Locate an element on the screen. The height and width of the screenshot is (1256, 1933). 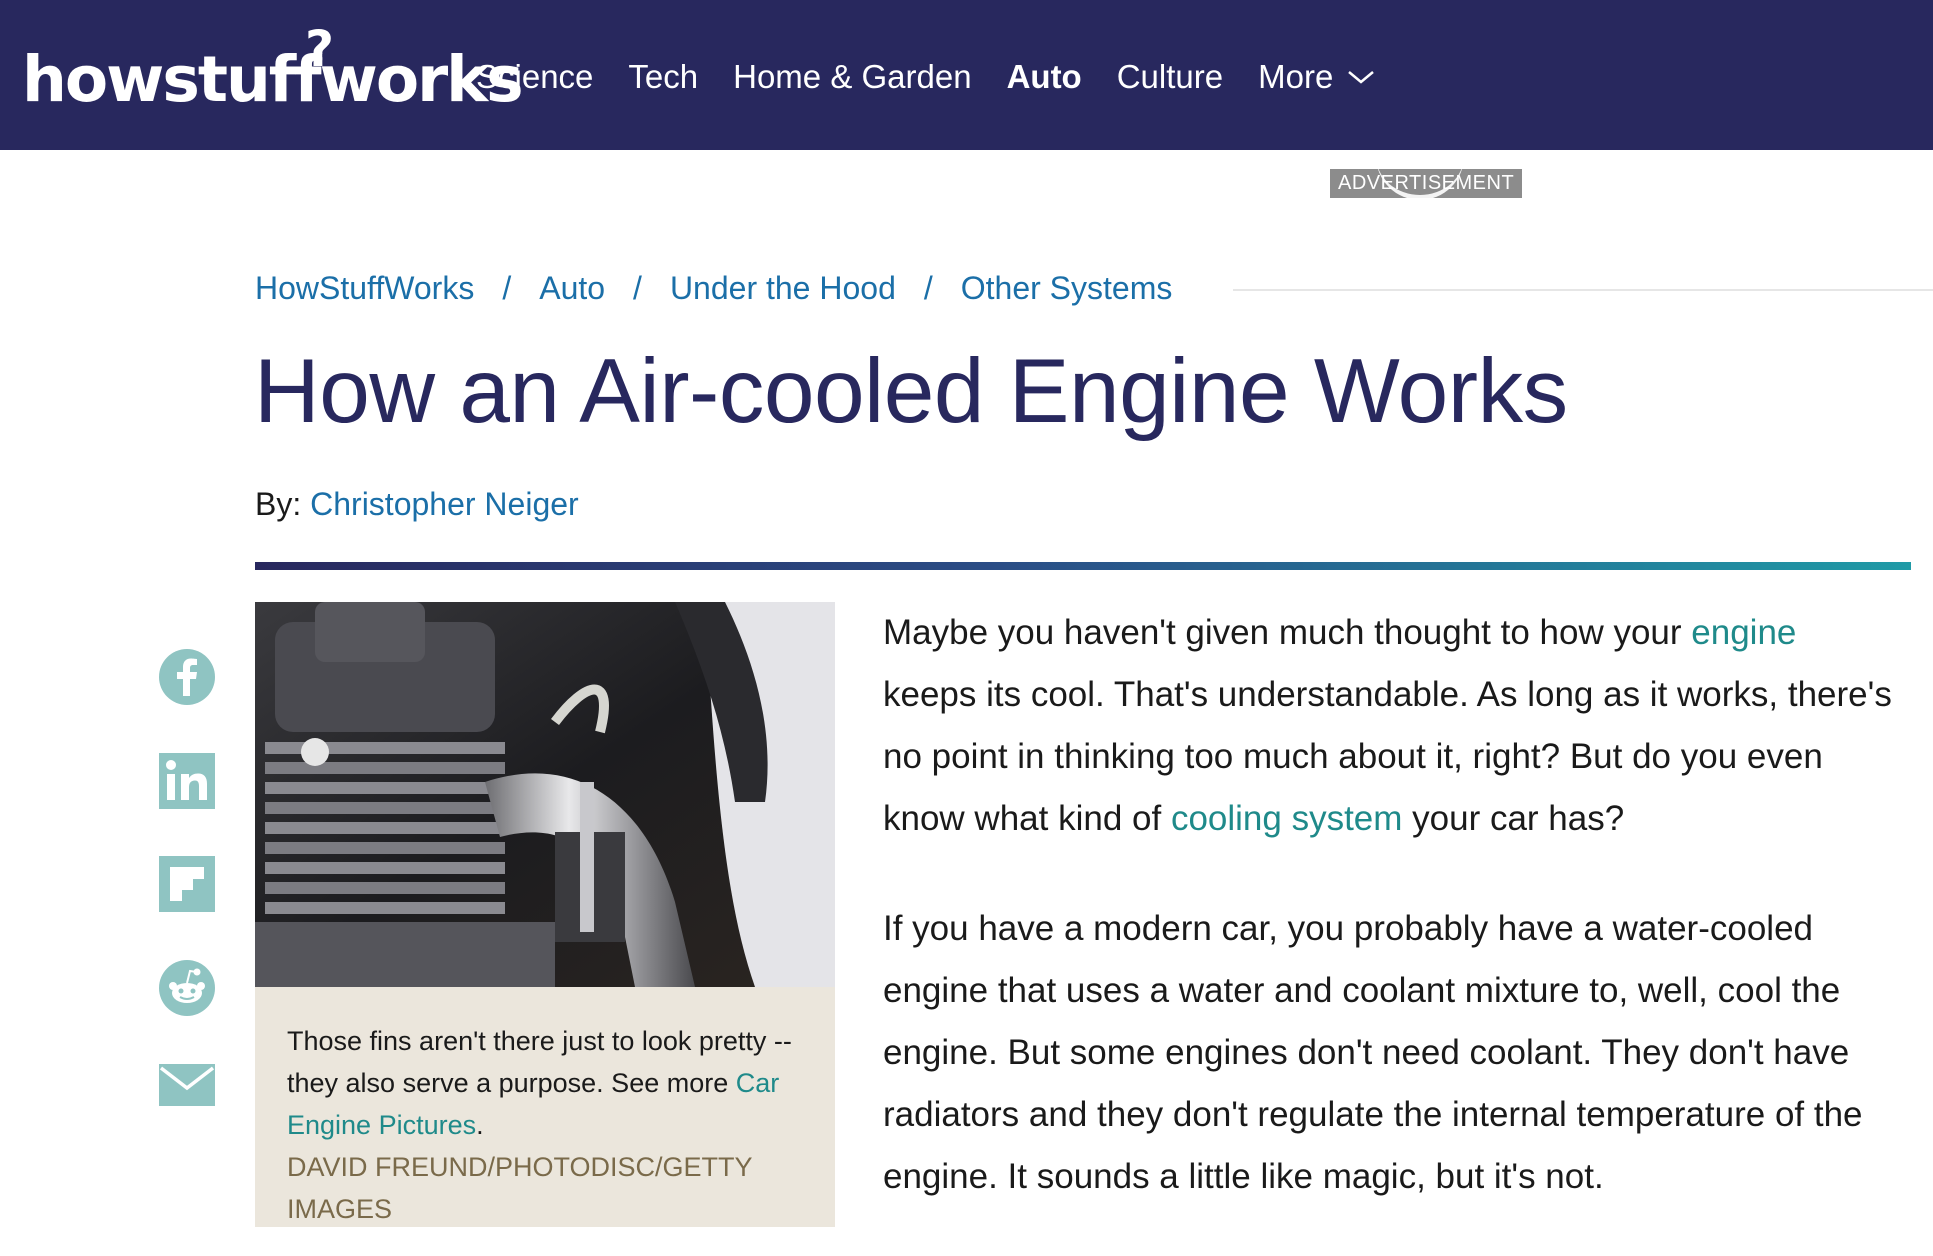
link-cooling-system: cooling system is located at coordinates (1286, 818).